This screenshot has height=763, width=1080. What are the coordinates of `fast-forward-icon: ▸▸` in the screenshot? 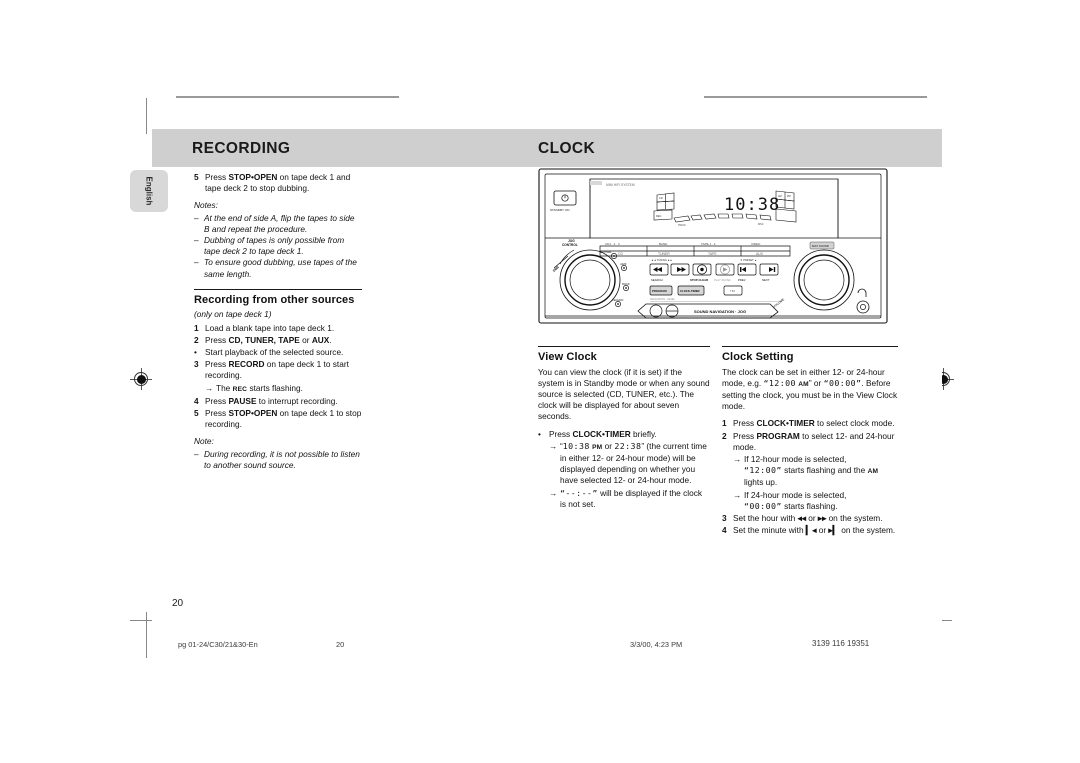 It's located at (822, 518).